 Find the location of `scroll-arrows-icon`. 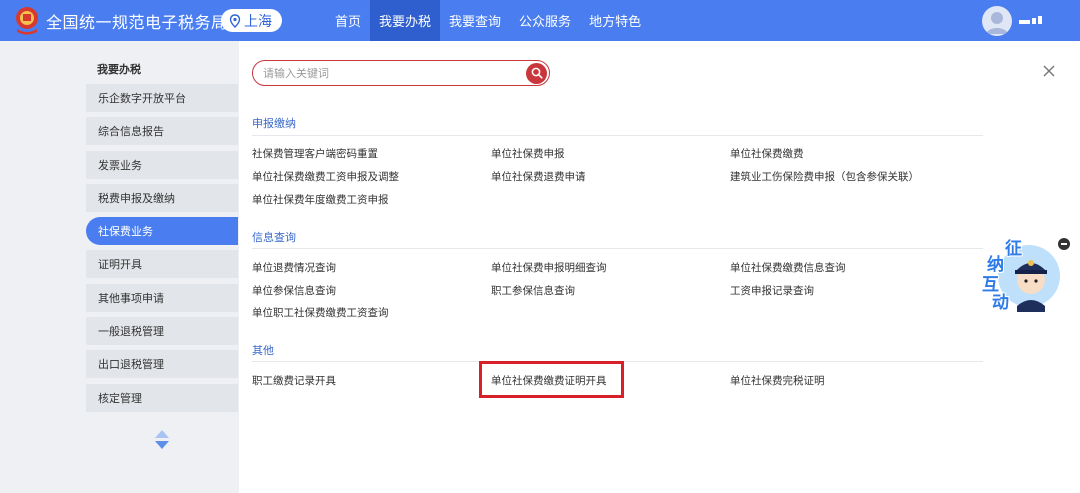

scroll-arrows-icon is located at coordinates (162, 440).